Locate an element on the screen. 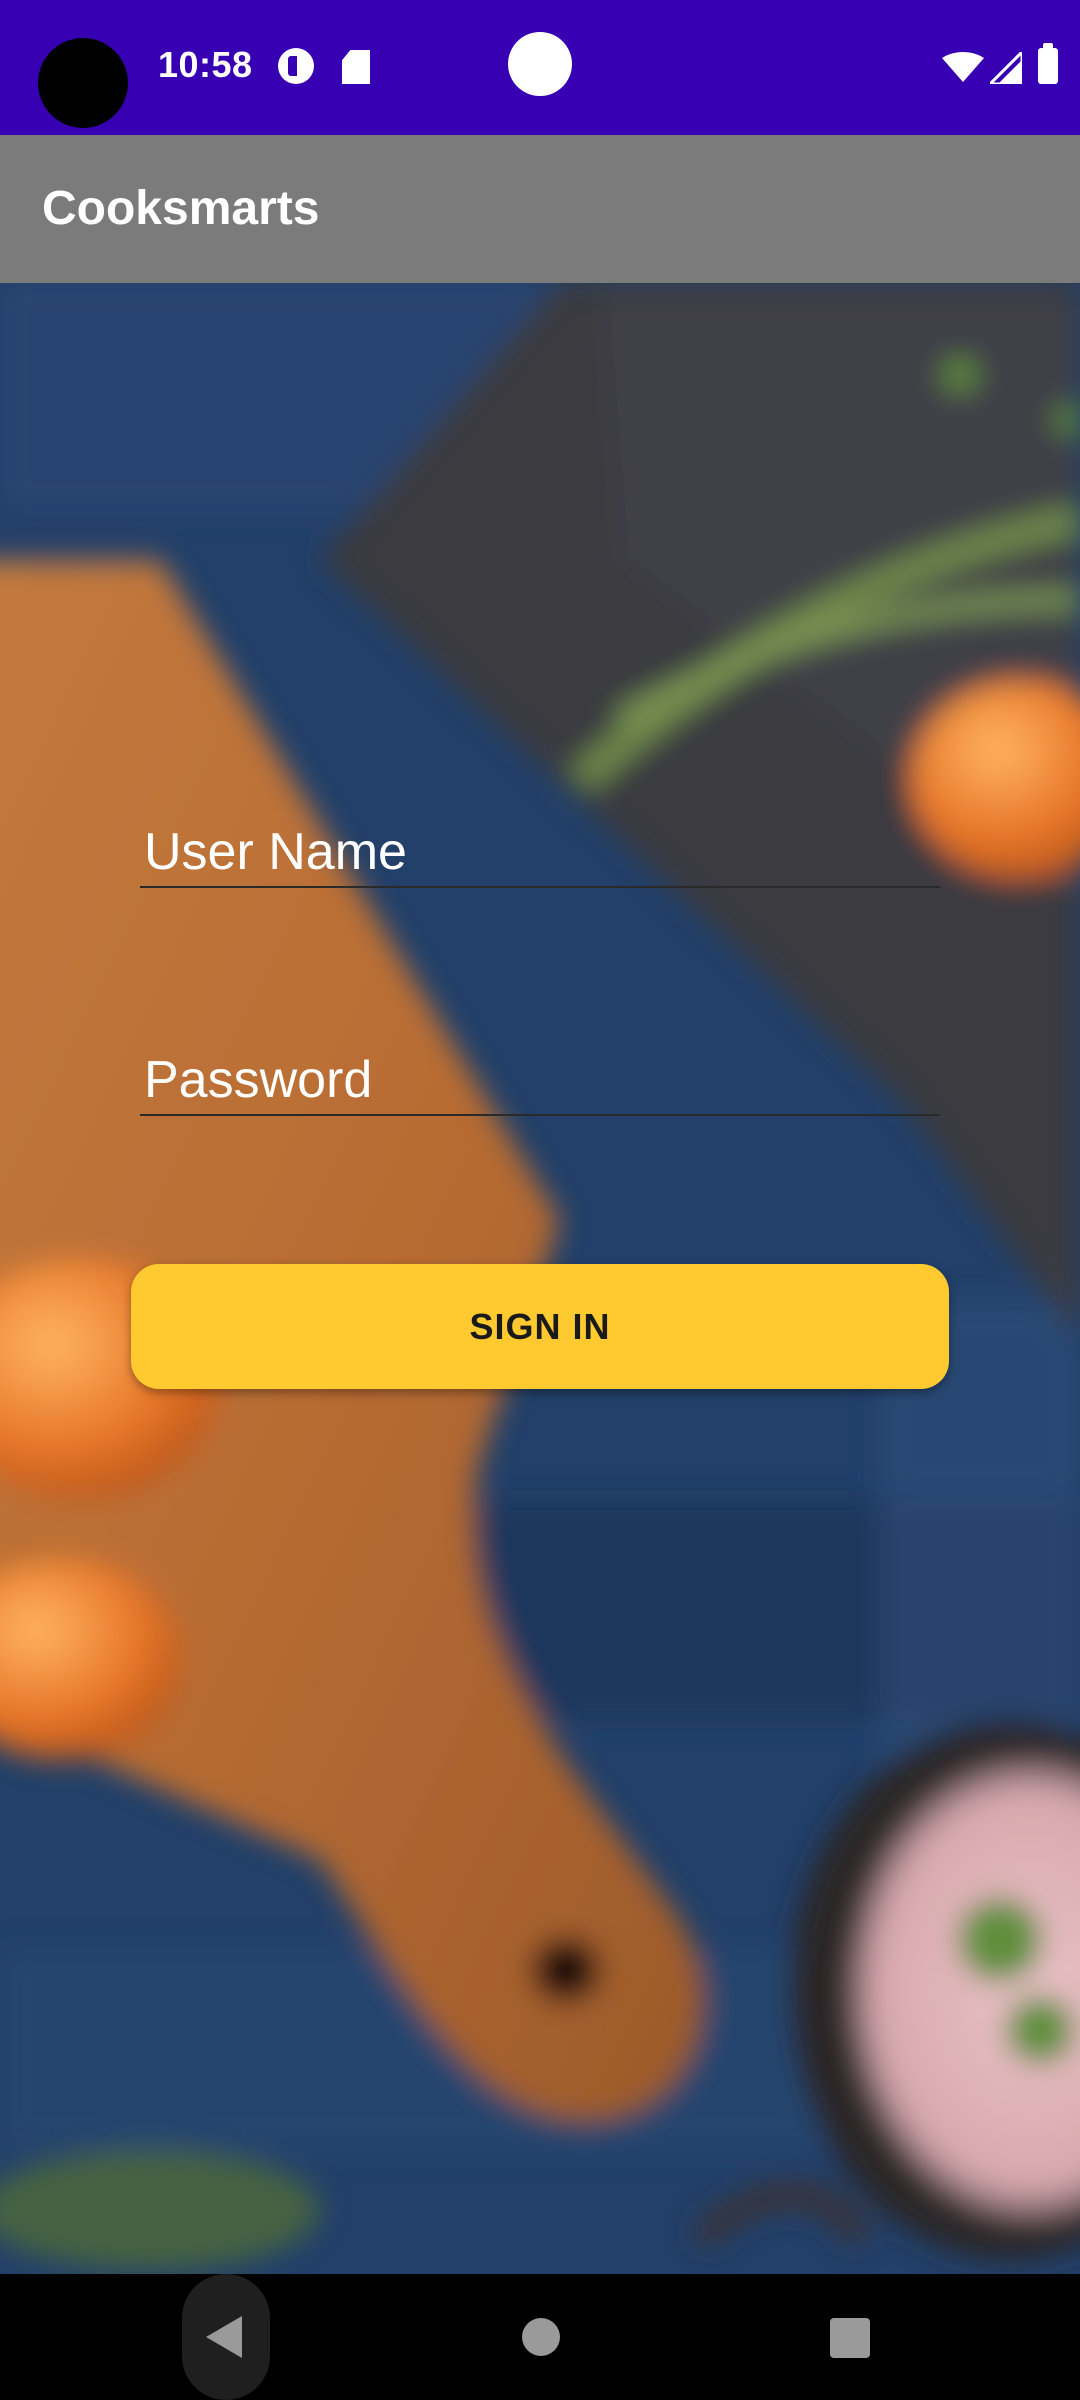 The width and height of the screenshot is (1080, 2400). password-field-container is located at coordinates (540, 1083).